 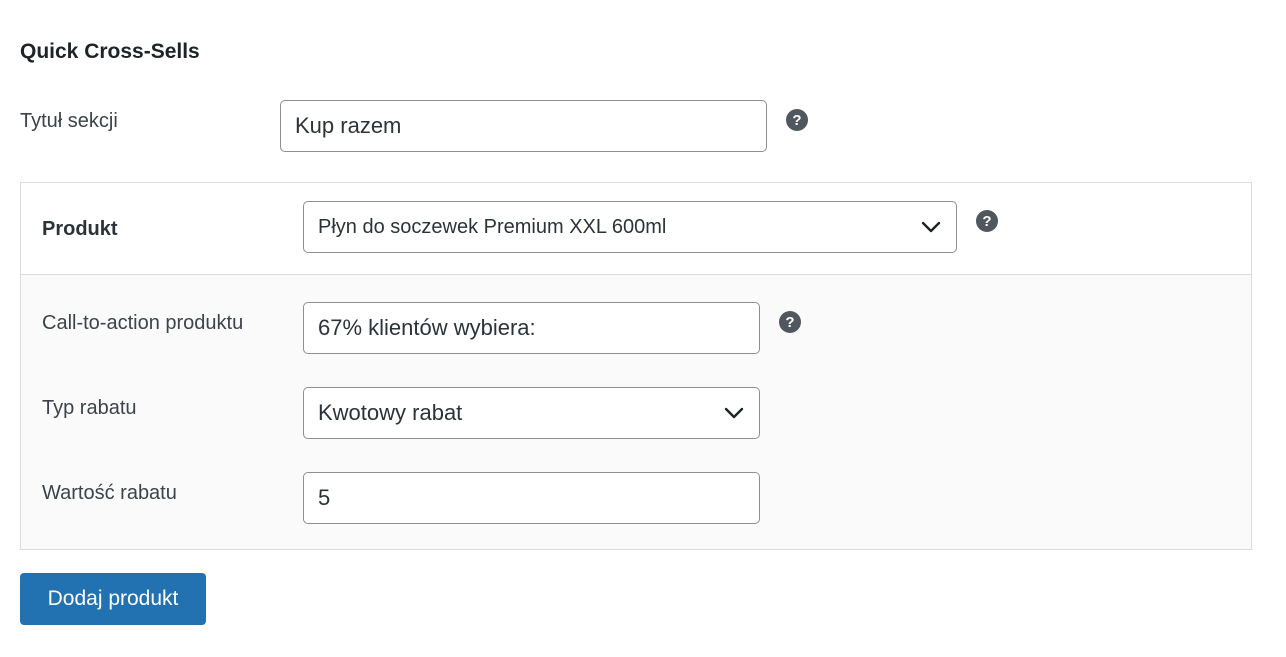 I want to click on section-title-label: Tytuł sekcji, so click(x=69, y=121).